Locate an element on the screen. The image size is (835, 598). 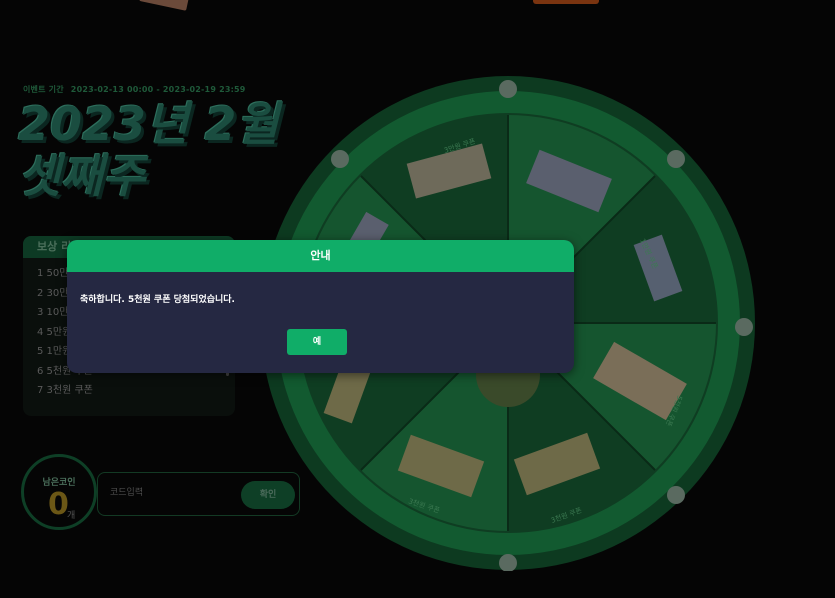
modal-message: 축하합니다. 5천원 쿠폰 당첨되었습니다. is located at coordinates (157, 300).